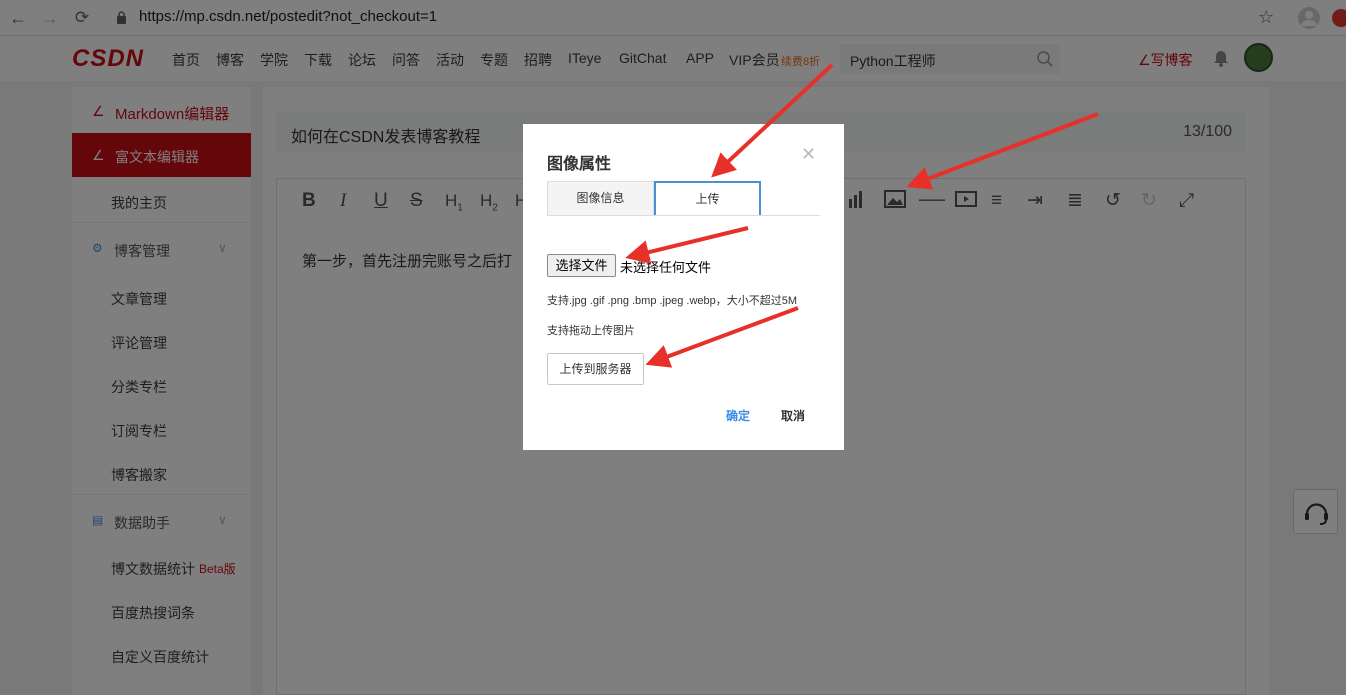  What do you see at coordinates (579, 164) in the screenshot?
I see `dialog-title: 图像属性` at bounding box center [579, 164].